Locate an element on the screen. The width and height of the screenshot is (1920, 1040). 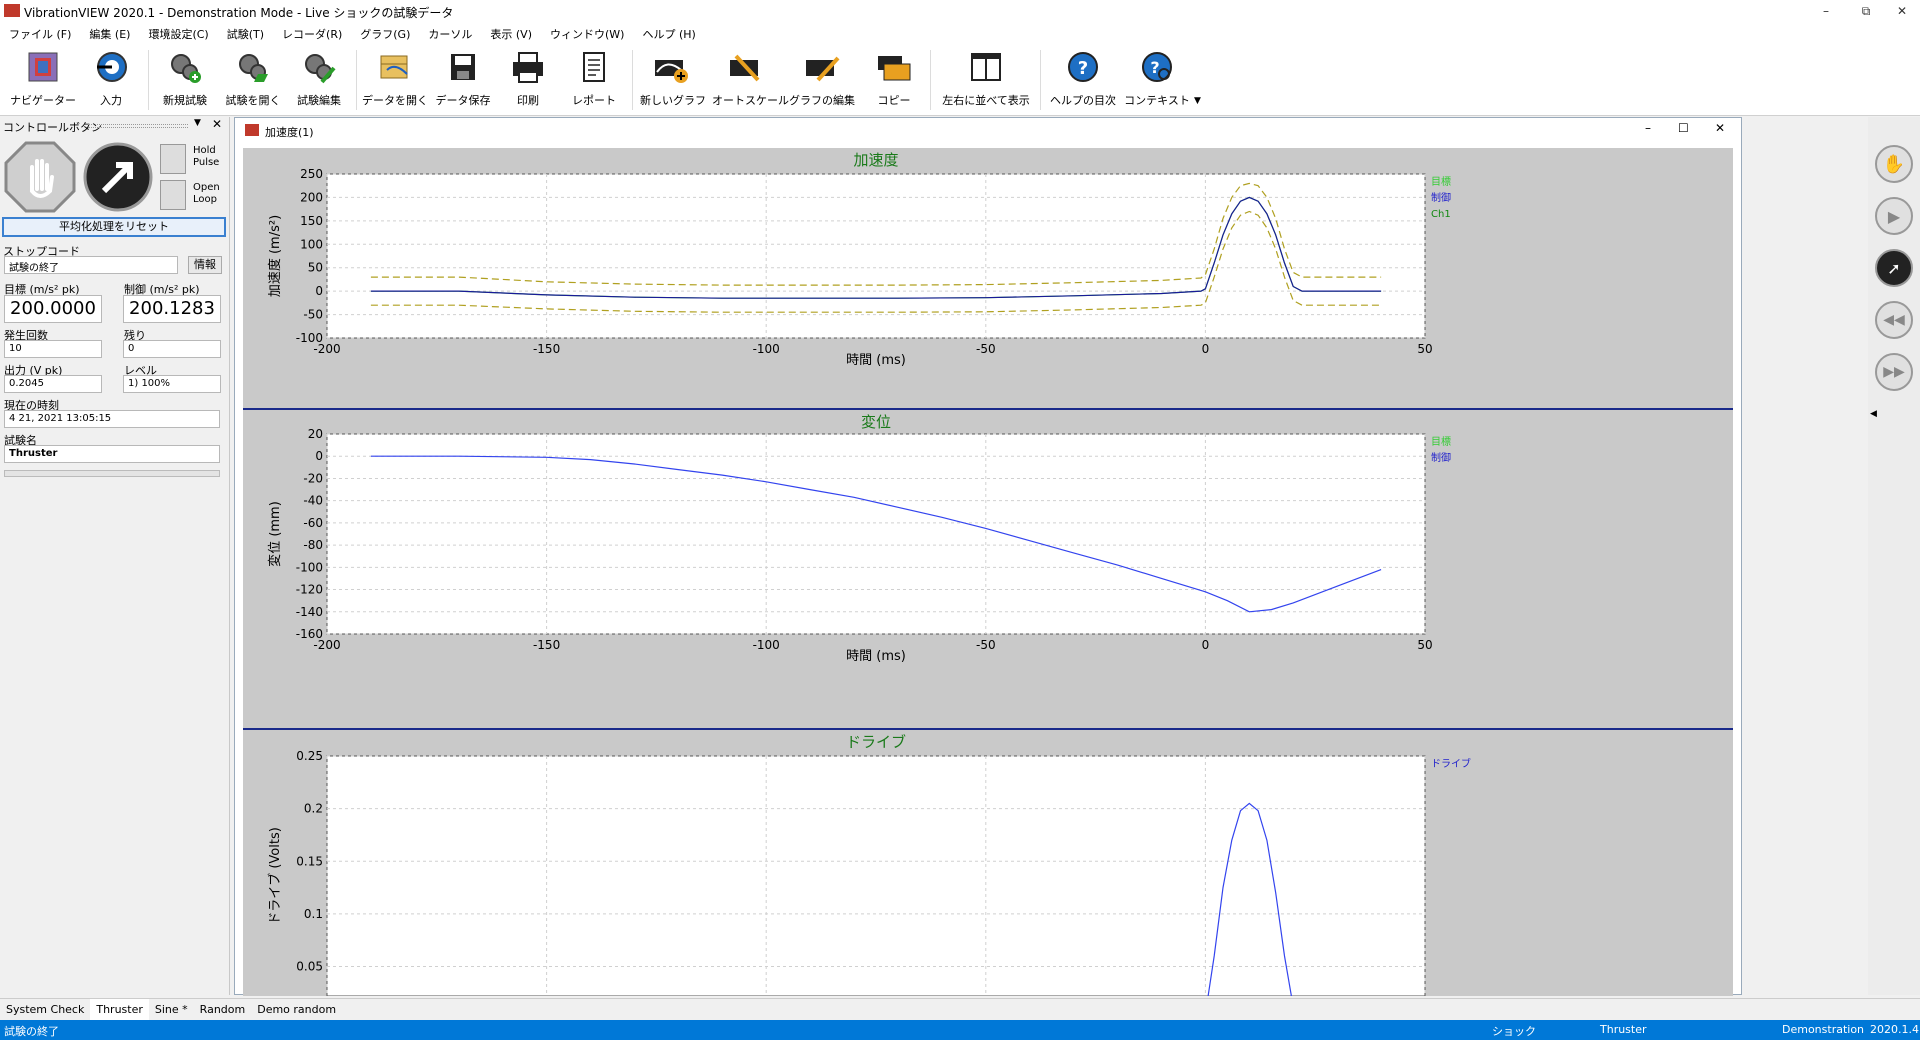
hold-pulse-toggle is located at coordinates (173, 159).